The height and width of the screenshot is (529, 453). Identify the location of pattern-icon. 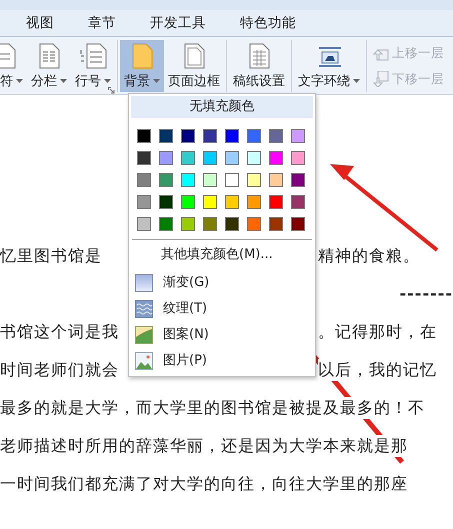
(144, 335).